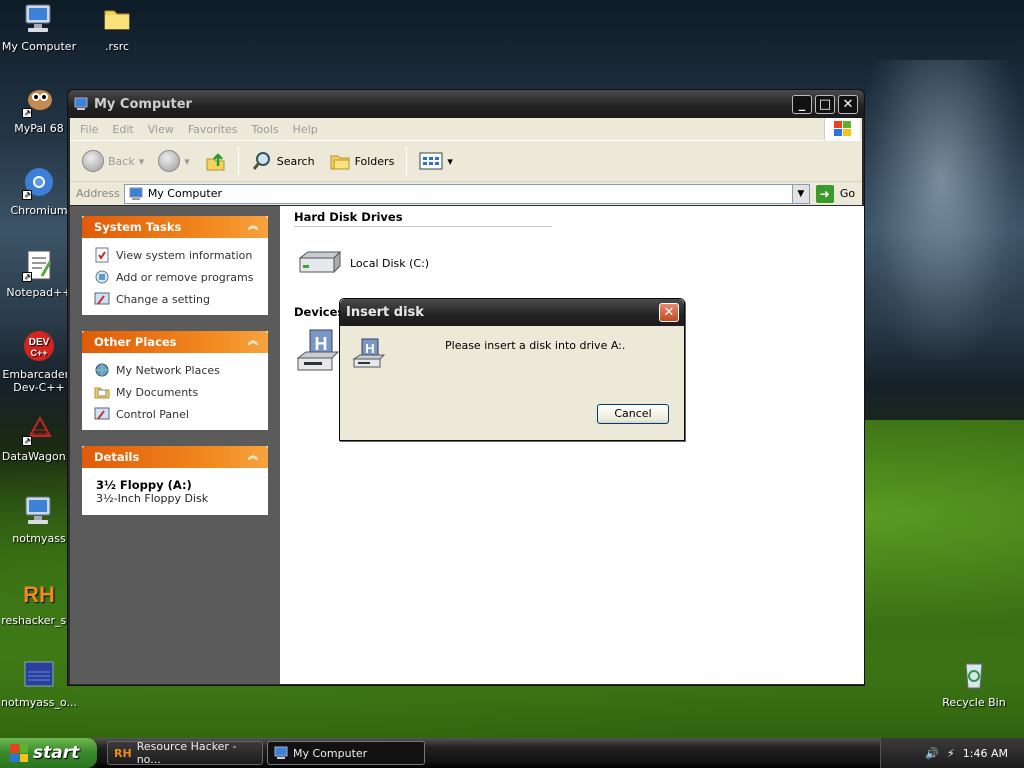  I want to click on my-documents-icon, so click(102, 393).